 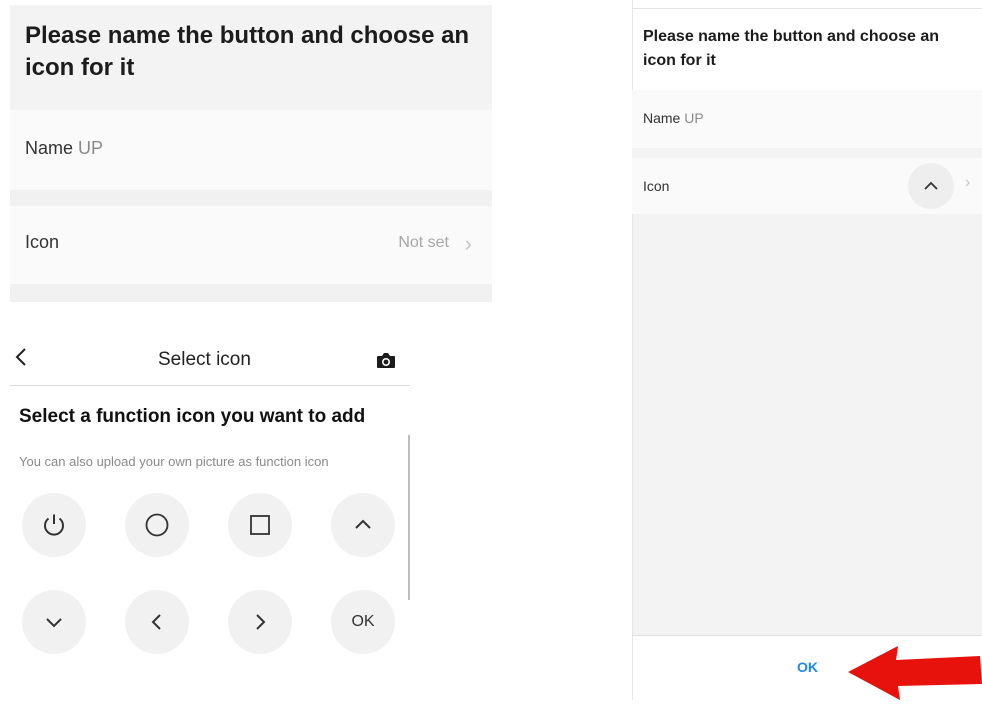 I want to click on arrow-left-icon, so click(x=915, y=673).